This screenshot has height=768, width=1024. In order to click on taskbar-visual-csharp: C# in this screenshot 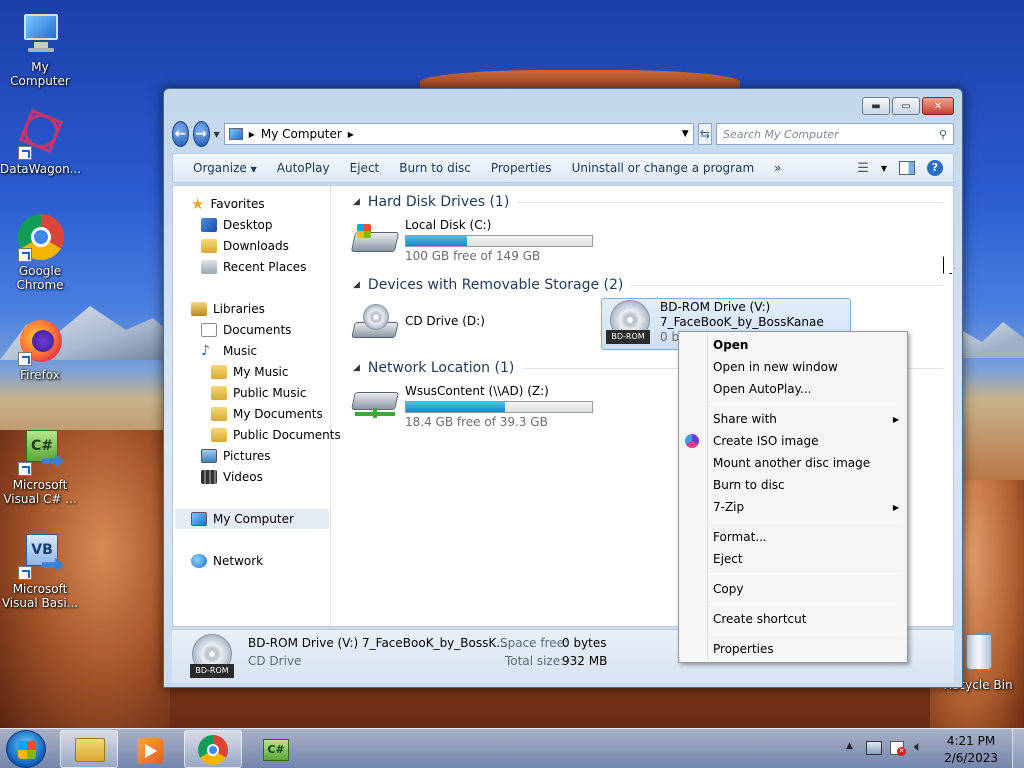, I will do `click(275, 749)`.